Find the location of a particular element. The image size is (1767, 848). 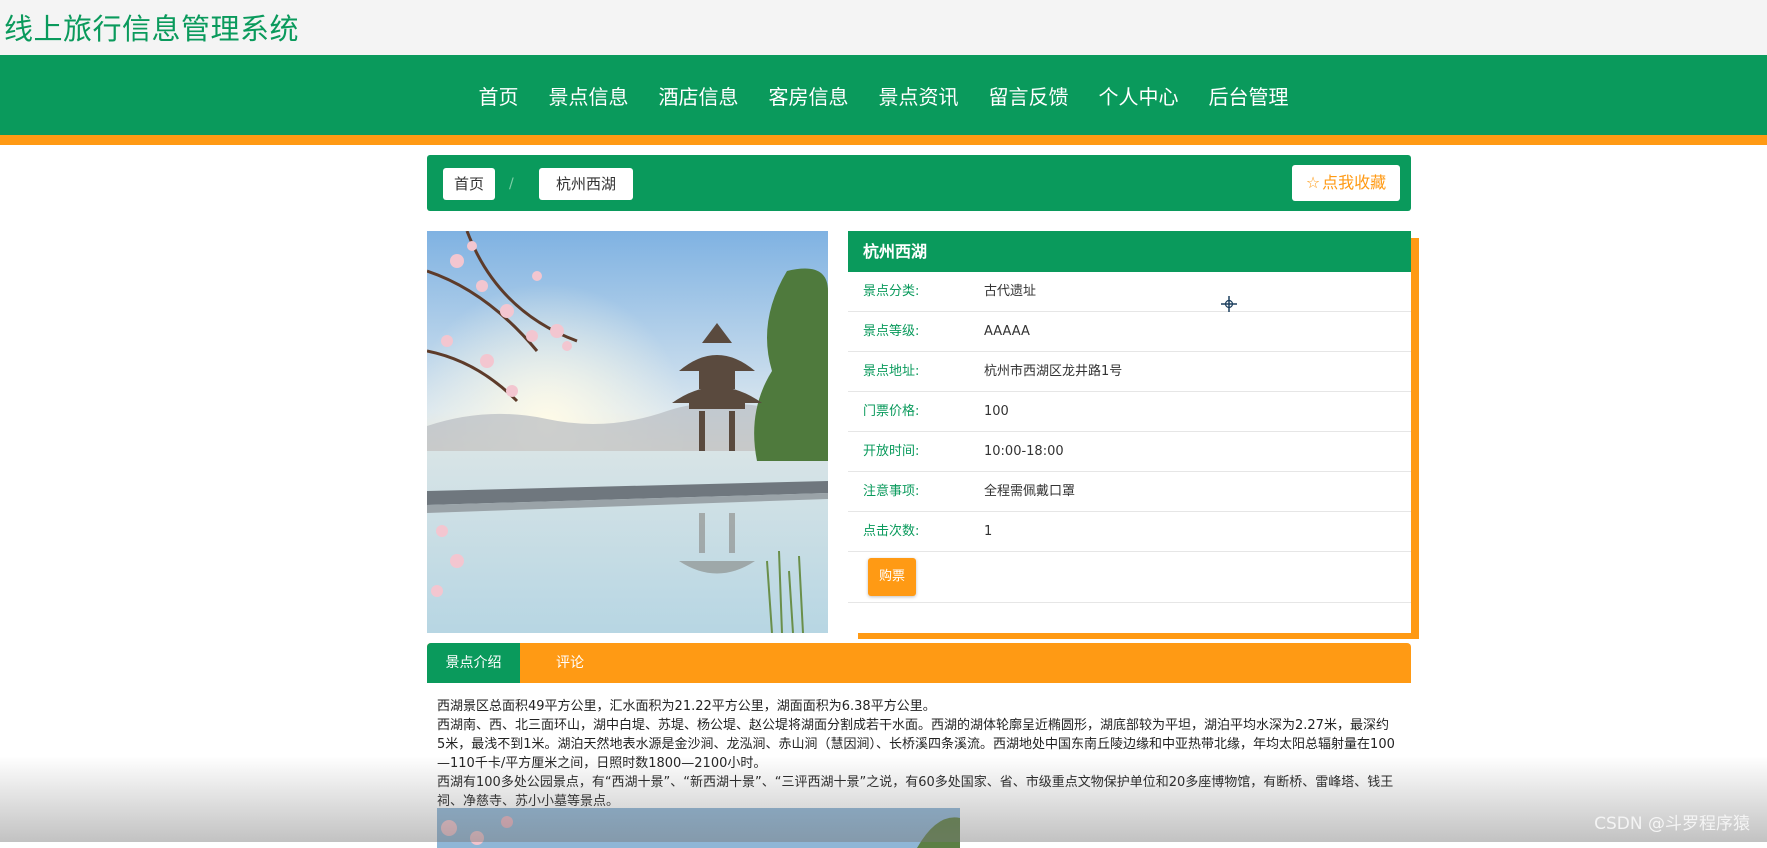

breadcrumb: 首页 / 杭州西湖 ☆ 点我收藏 is located at coordinates (919, 183).